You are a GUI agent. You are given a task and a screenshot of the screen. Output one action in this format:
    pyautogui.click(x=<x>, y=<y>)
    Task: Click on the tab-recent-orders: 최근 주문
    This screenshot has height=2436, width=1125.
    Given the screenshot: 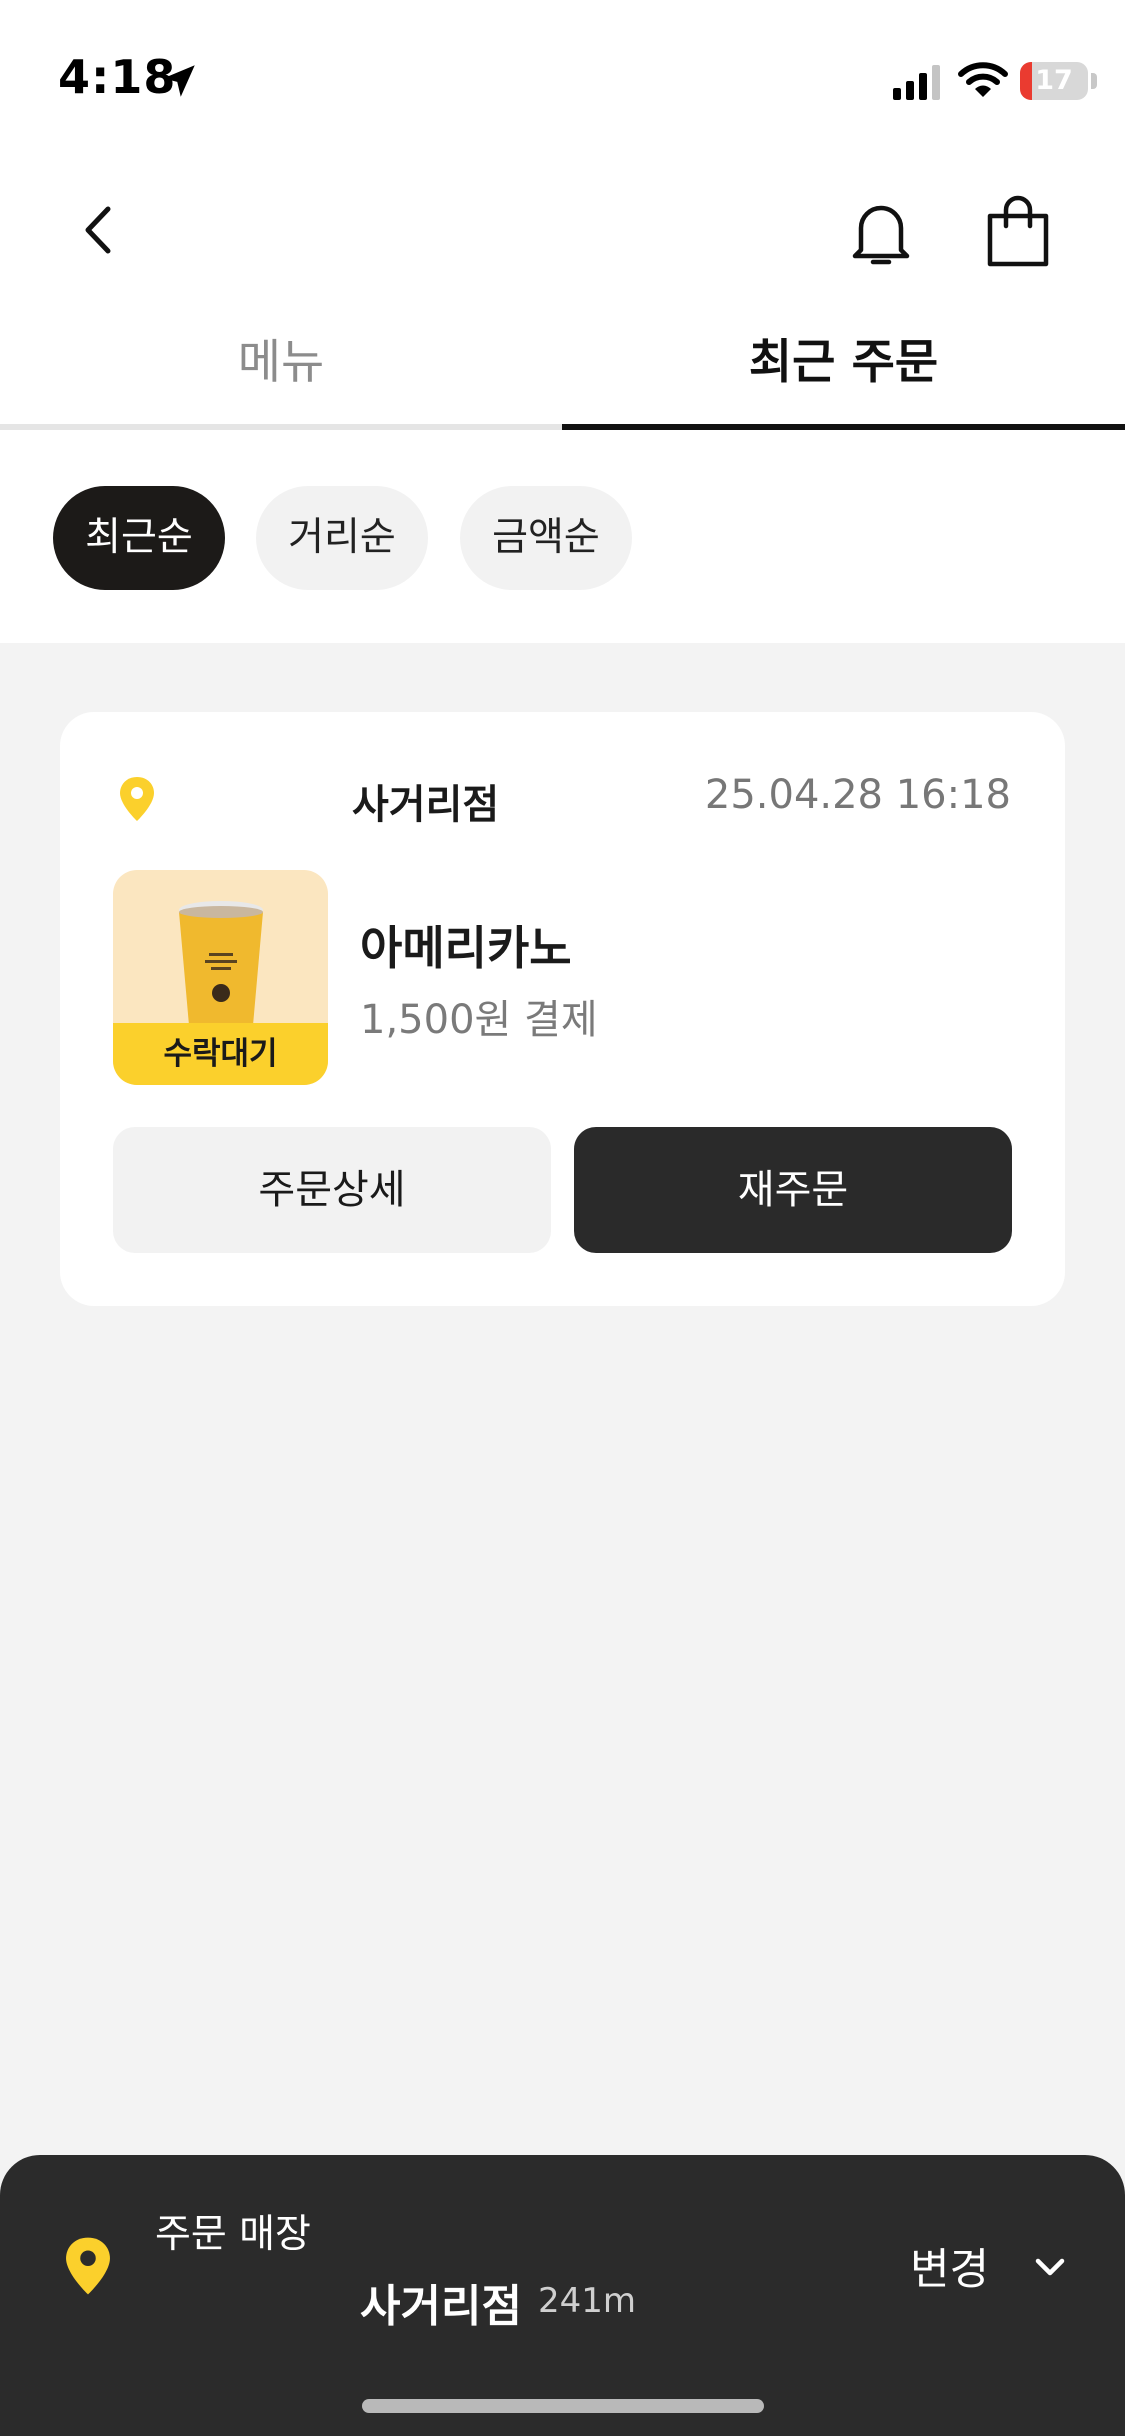 What is the action you would take?
    pyautogui.click(x=843, y=377)
    